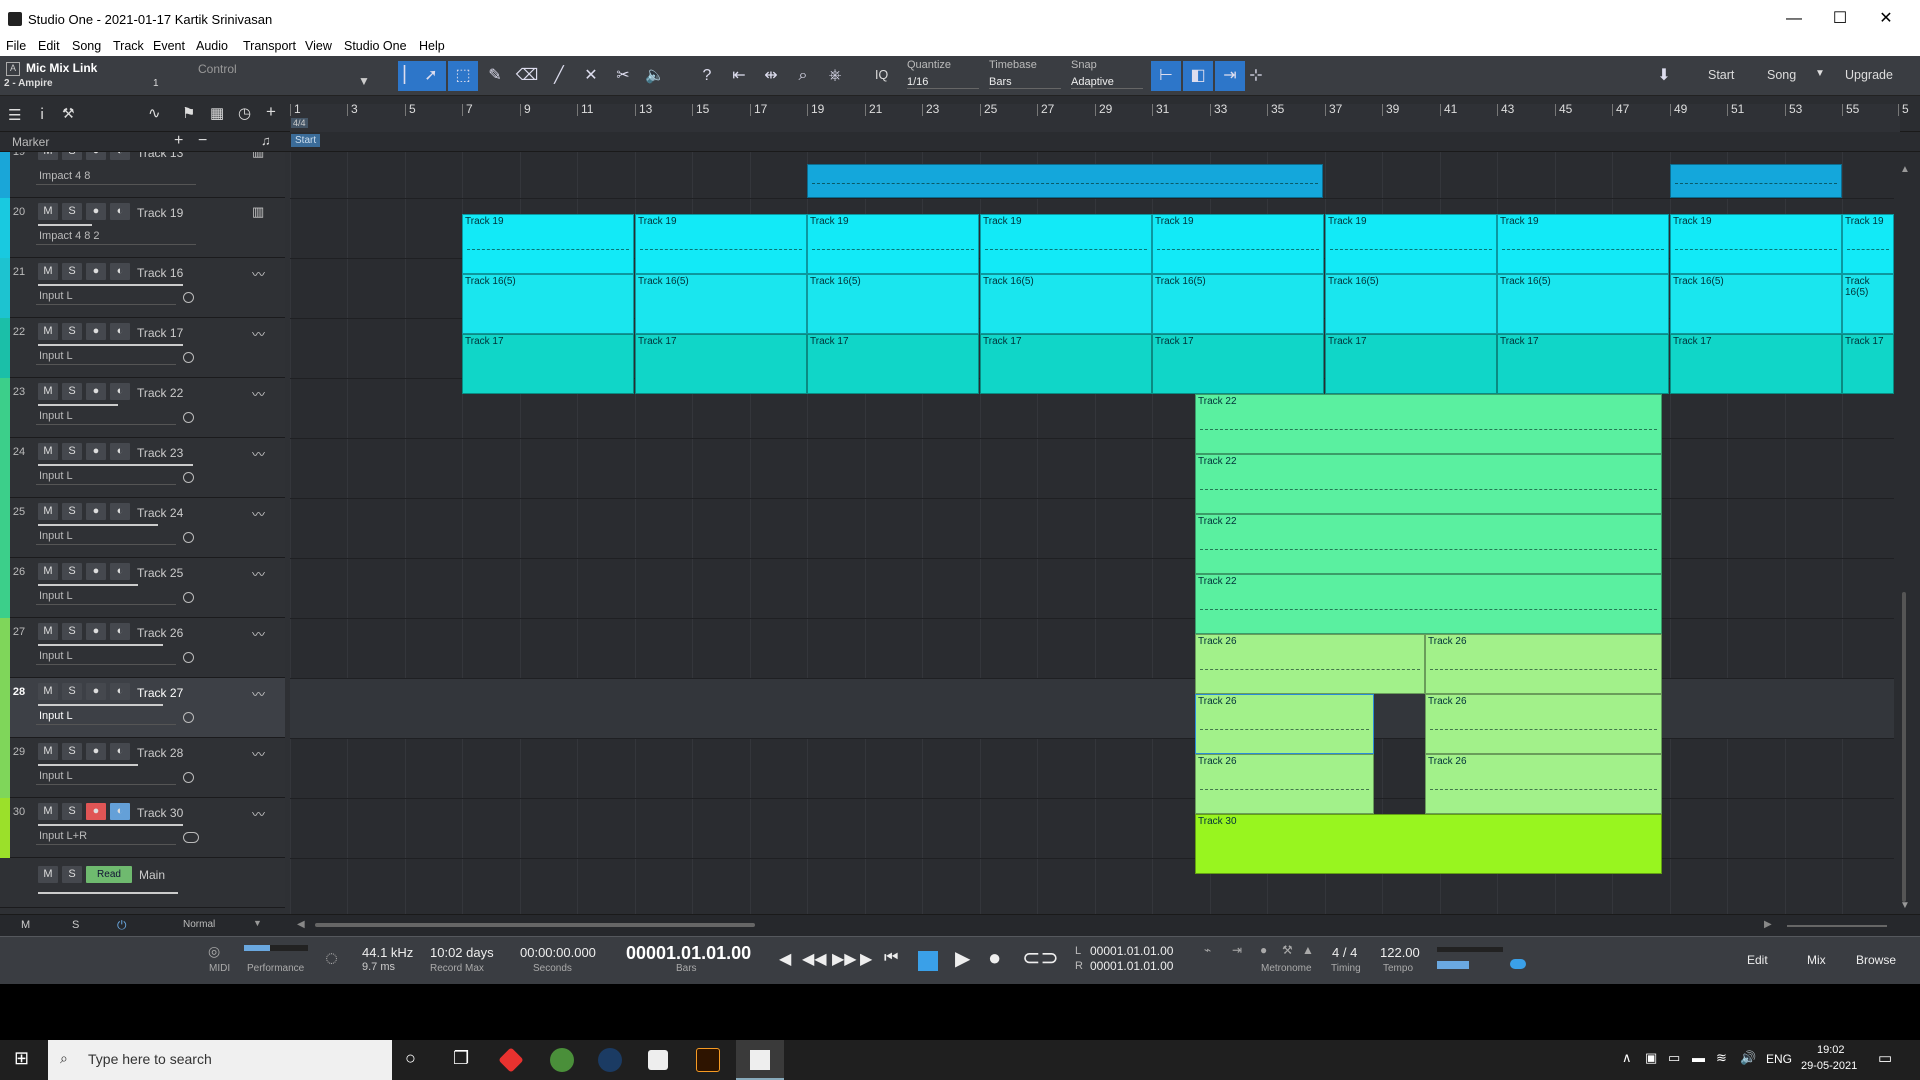 This screenshot has width=1920, height=1080. What do you see at coordinates (463, 76) in the screenshot?
I see `range-tool-icon: ⬚` at bounding box center [463, 76].